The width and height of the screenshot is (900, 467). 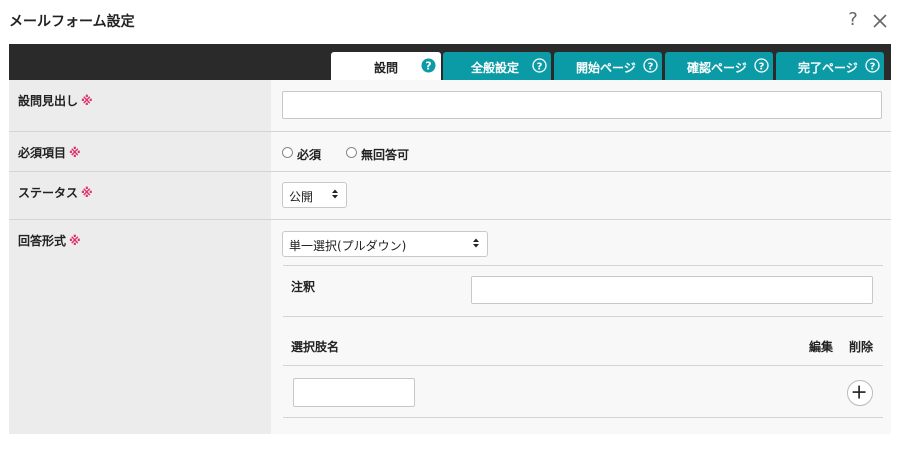 I want to click on choices-header-name: 選択肢名, so click(x=315, y=347).